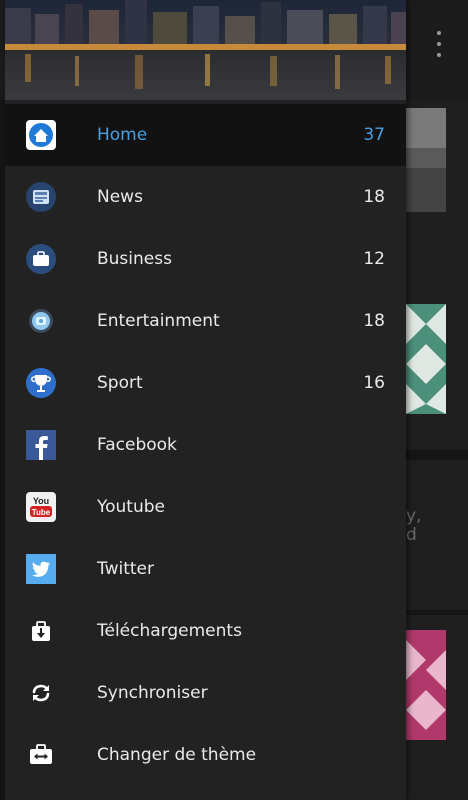  Describe the element at coordinates (374, 259) in the screenshot. I see `drawer-item-count: 12` at that location.